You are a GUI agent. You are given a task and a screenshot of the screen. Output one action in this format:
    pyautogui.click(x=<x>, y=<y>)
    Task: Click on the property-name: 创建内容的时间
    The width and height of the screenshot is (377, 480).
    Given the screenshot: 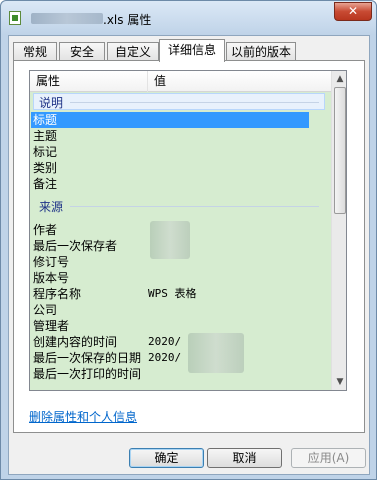 What is the action you would take?
    pyautogui.click(x=75, y=342)
    